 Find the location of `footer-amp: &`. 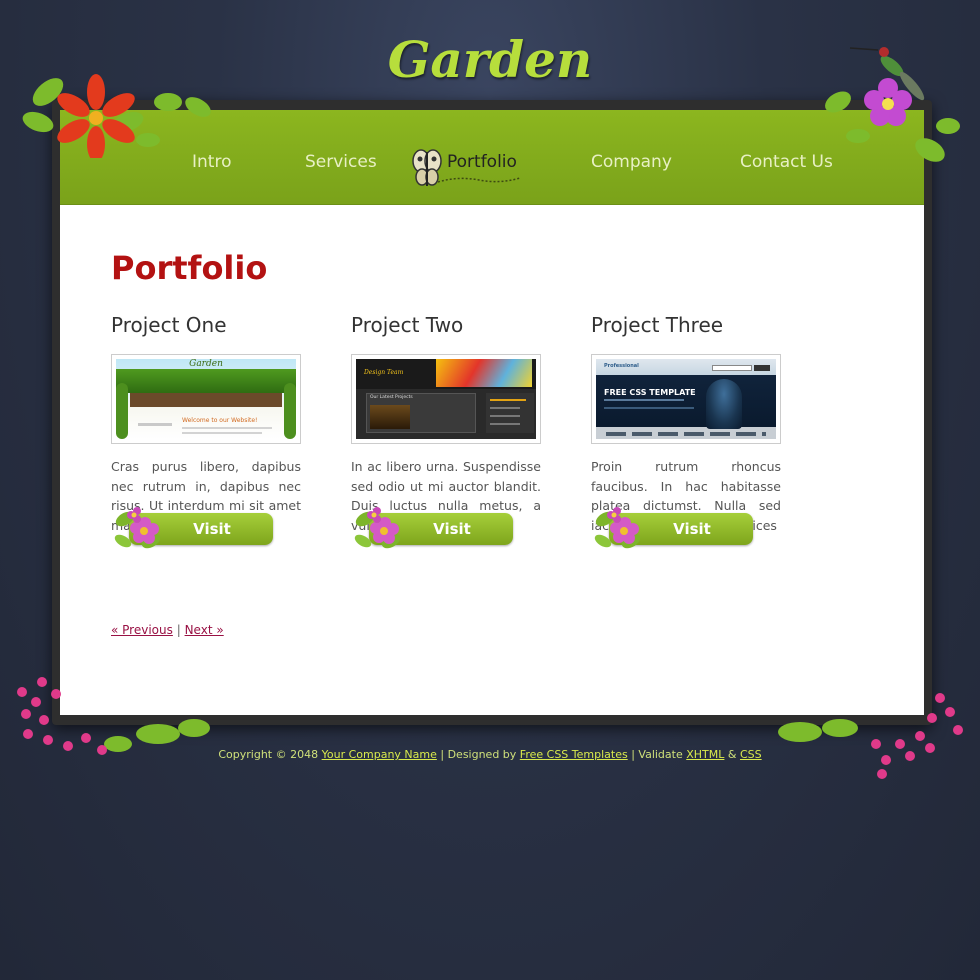

footer-amp: & is located at coordinates (732, 754).